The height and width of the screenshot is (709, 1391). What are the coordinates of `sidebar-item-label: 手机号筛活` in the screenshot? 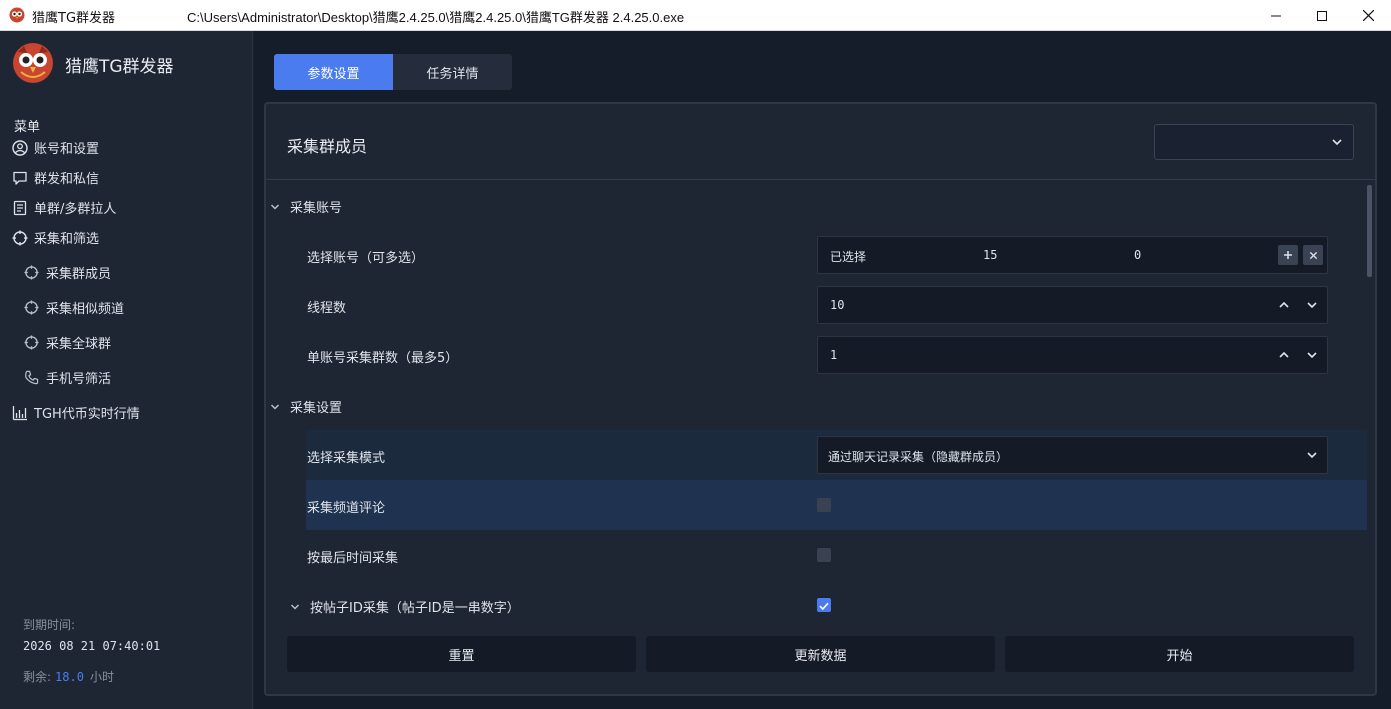 It's located at (79, 379).